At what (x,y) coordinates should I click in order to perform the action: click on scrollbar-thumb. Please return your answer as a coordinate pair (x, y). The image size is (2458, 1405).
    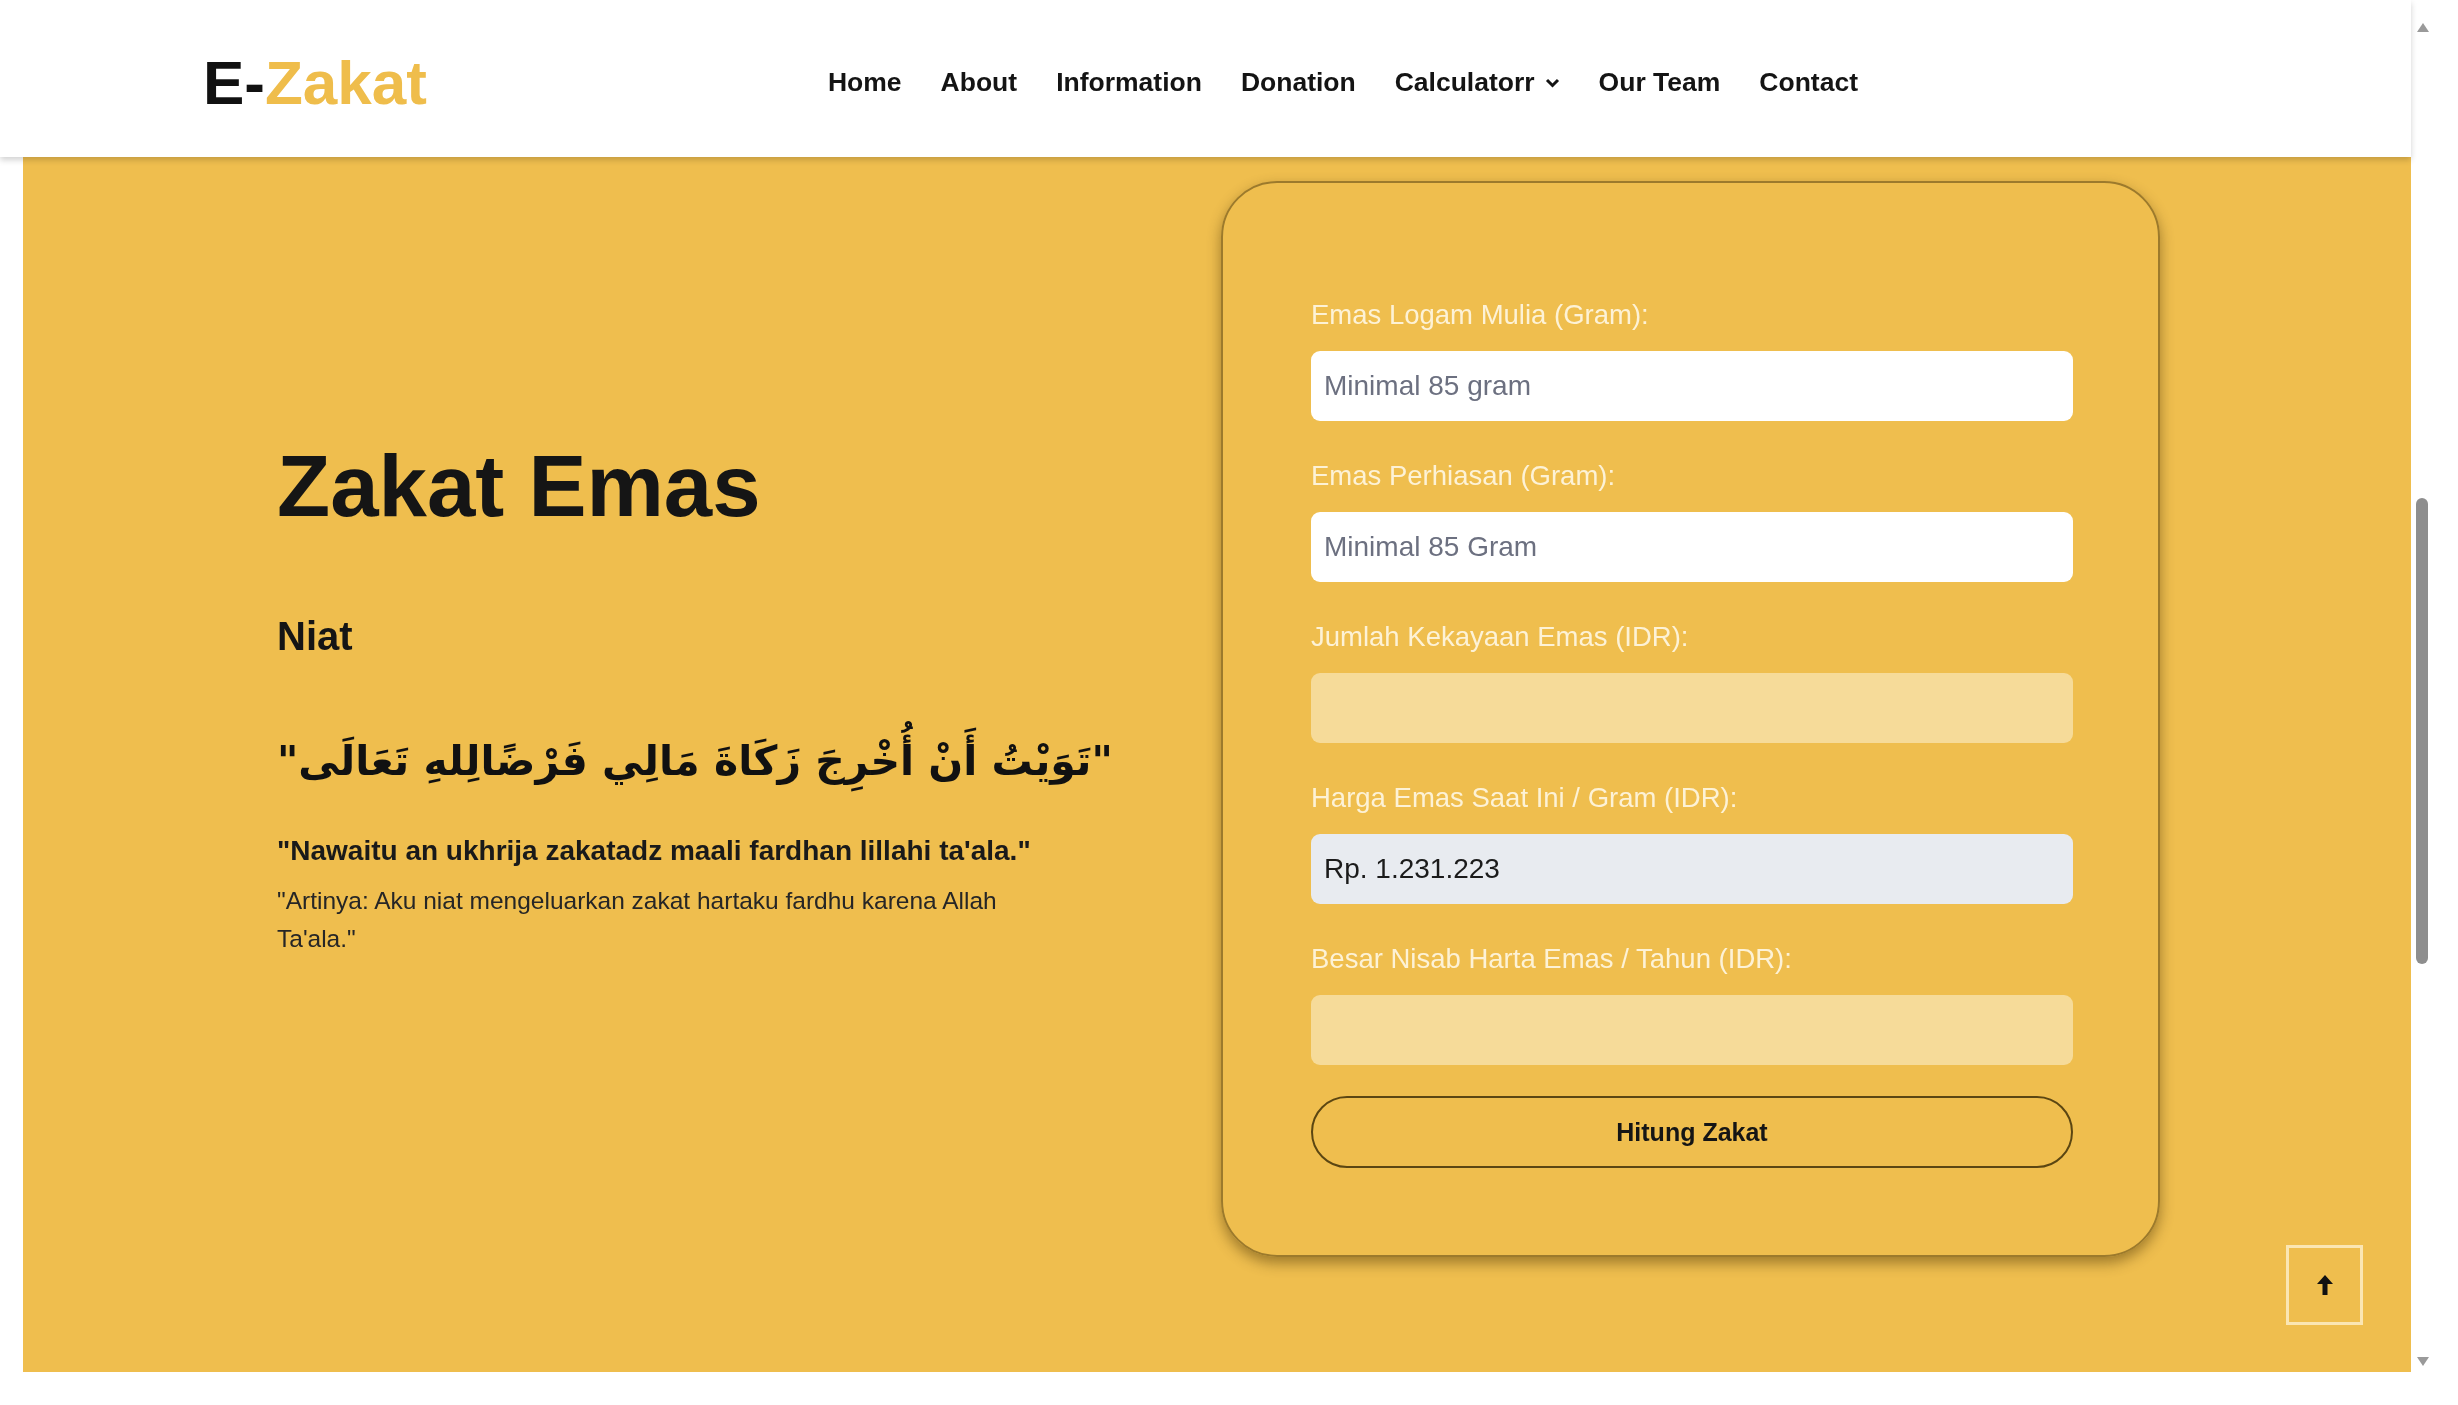
    Looking at the image, I should click on (2422, 731).